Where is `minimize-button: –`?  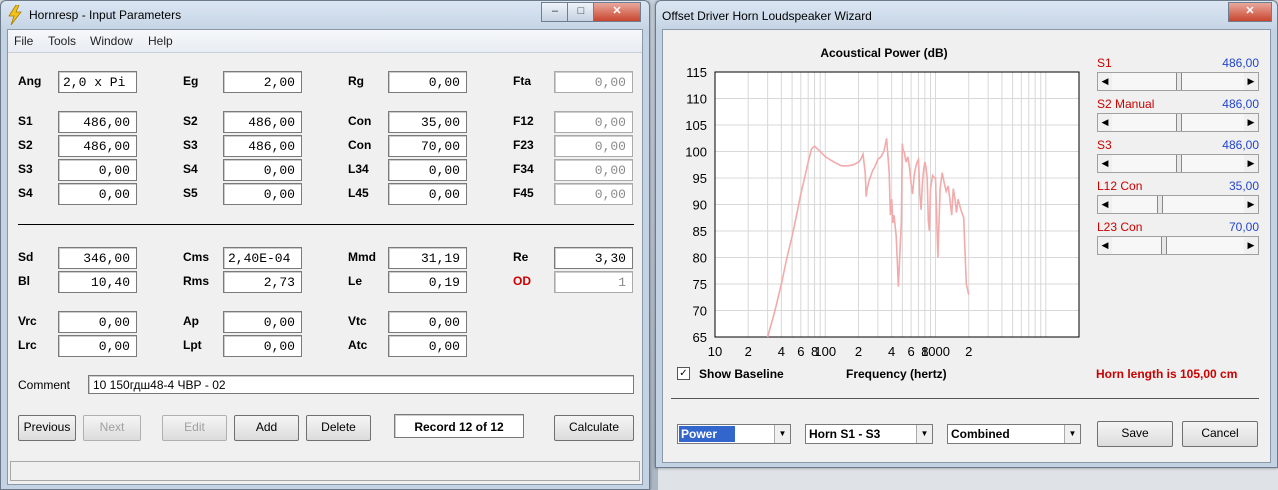 minimize-button: – is located at coordinates (555, 12).